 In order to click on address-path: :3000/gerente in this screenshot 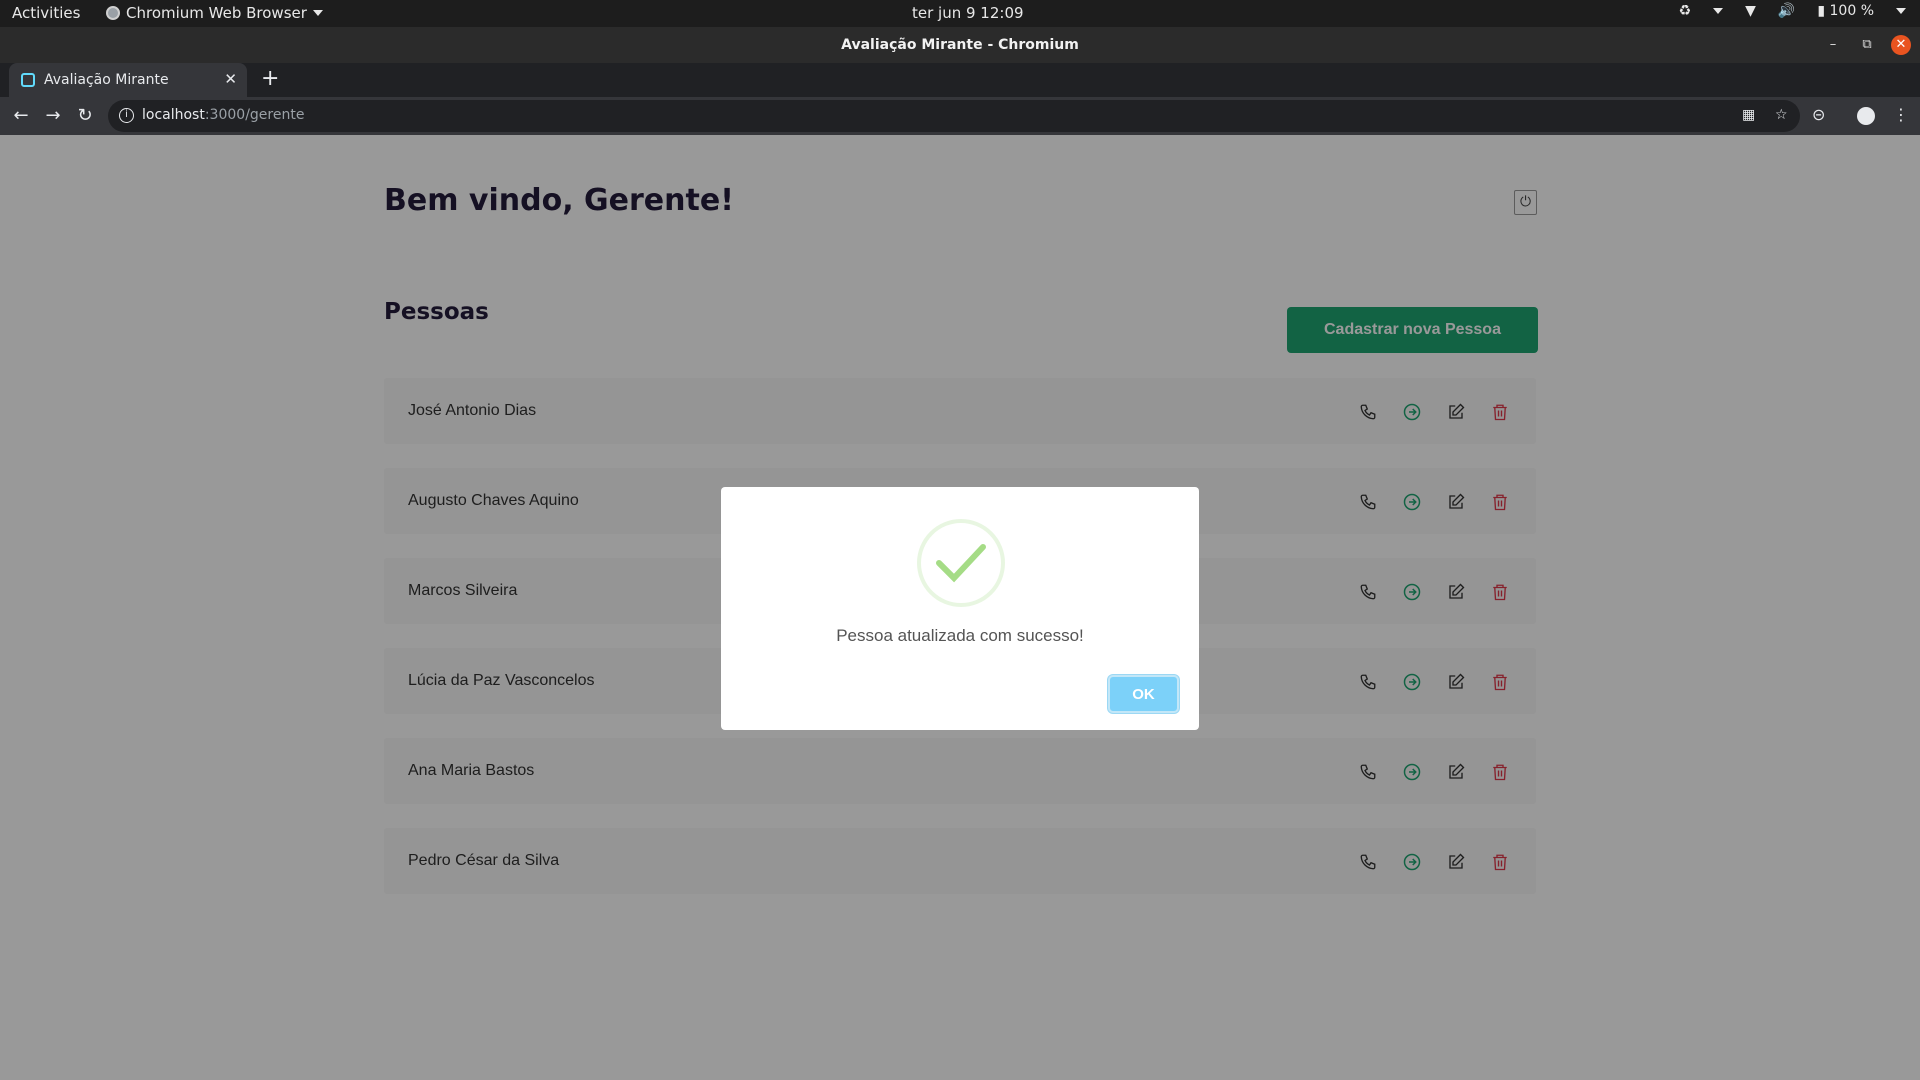, I will do `click(254, 115)`.